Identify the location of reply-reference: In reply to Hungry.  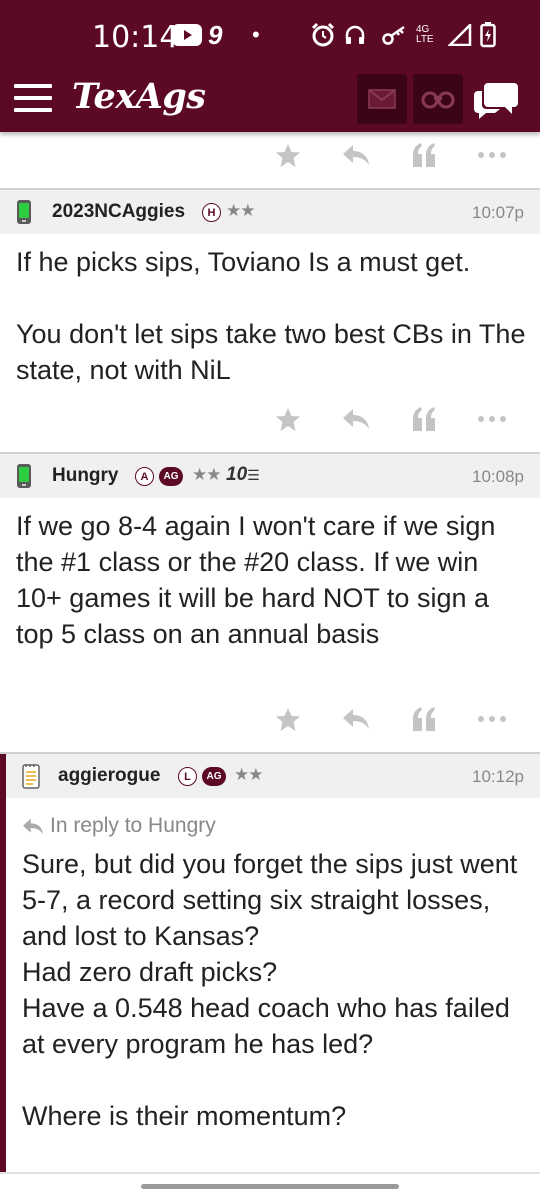
(119, 826).